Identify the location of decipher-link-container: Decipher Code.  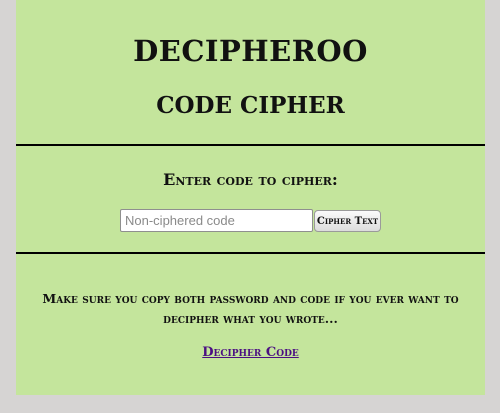
(250, 352).